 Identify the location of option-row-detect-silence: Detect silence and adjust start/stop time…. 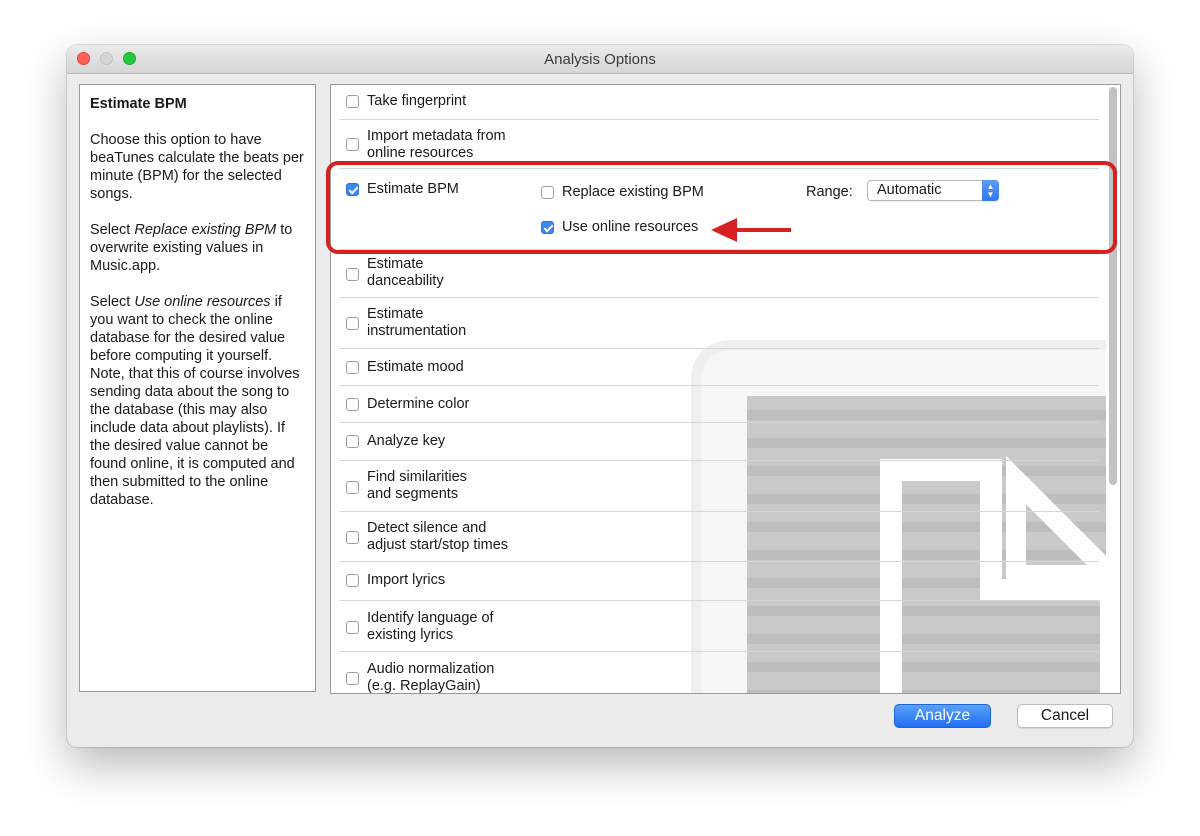
(719, 537).